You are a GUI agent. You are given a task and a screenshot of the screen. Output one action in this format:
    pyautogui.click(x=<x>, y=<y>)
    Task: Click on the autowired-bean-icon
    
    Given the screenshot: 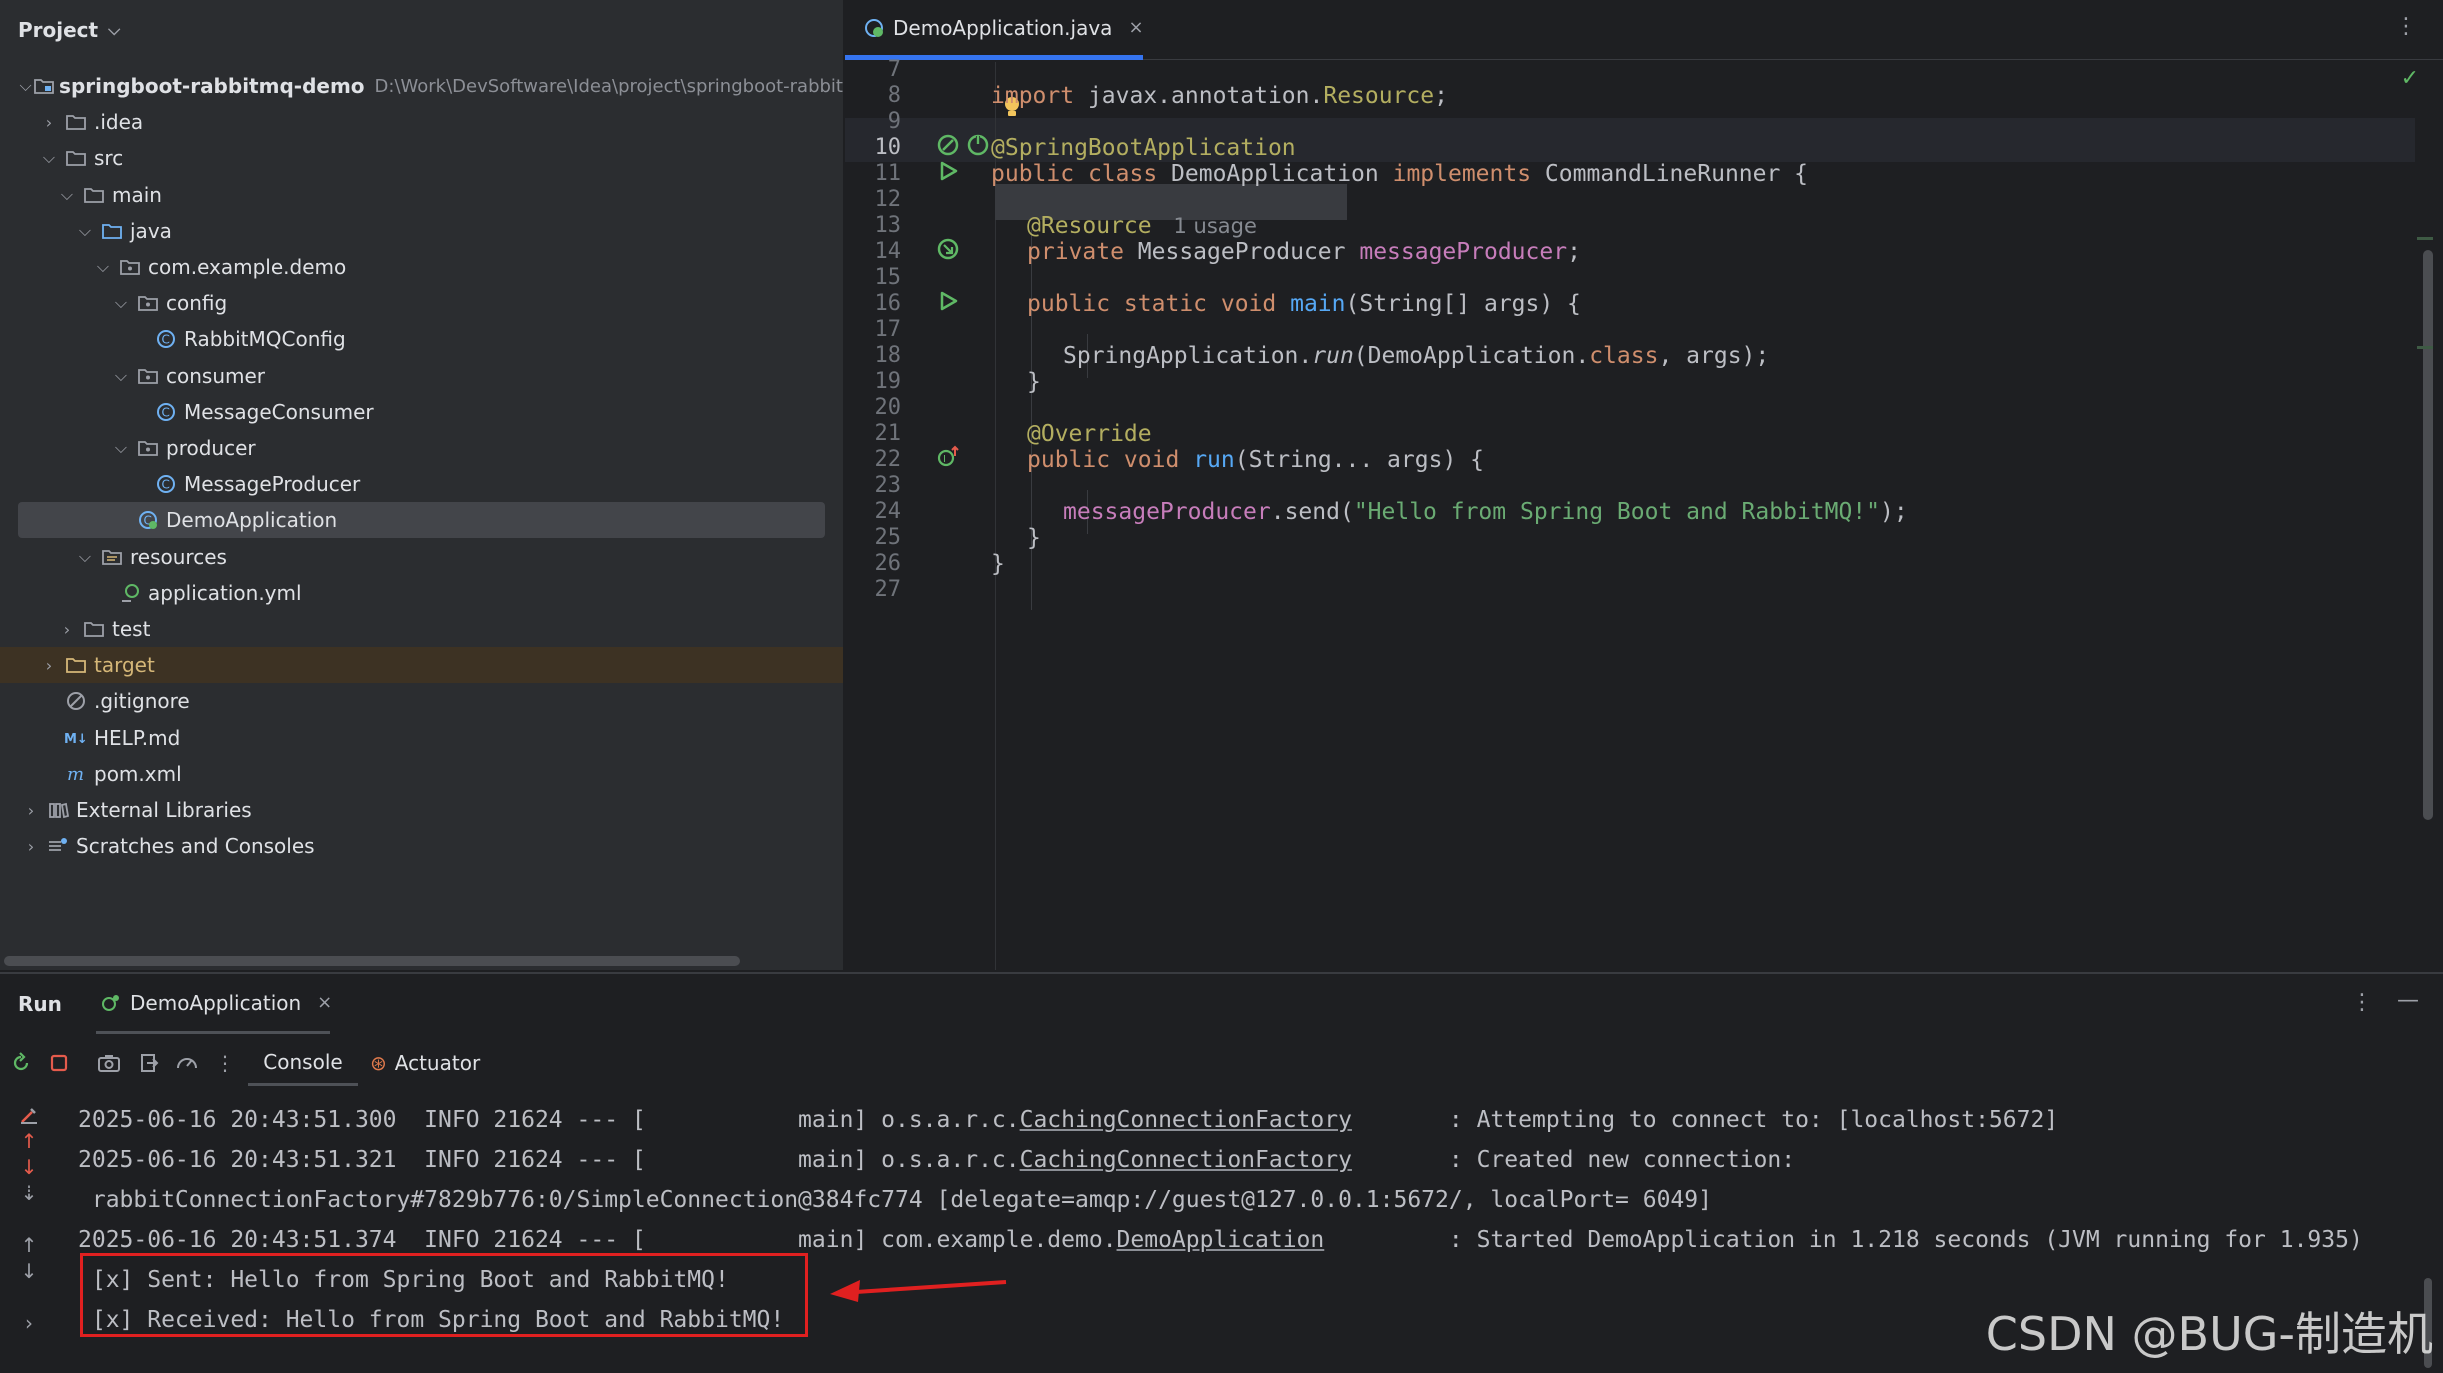 What is the action you would take?
    pyautogui.click(x=948, y=249)
    